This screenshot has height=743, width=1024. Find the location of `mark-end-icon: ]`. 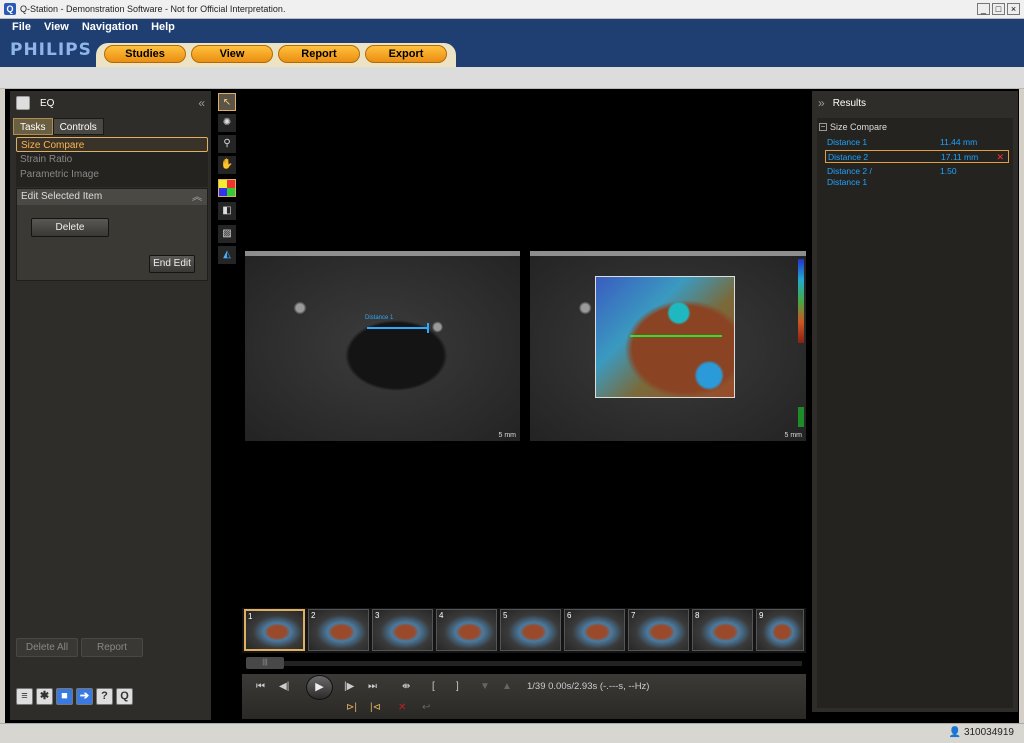

mark-end-icon: ] is located at coordinates (457, 687).